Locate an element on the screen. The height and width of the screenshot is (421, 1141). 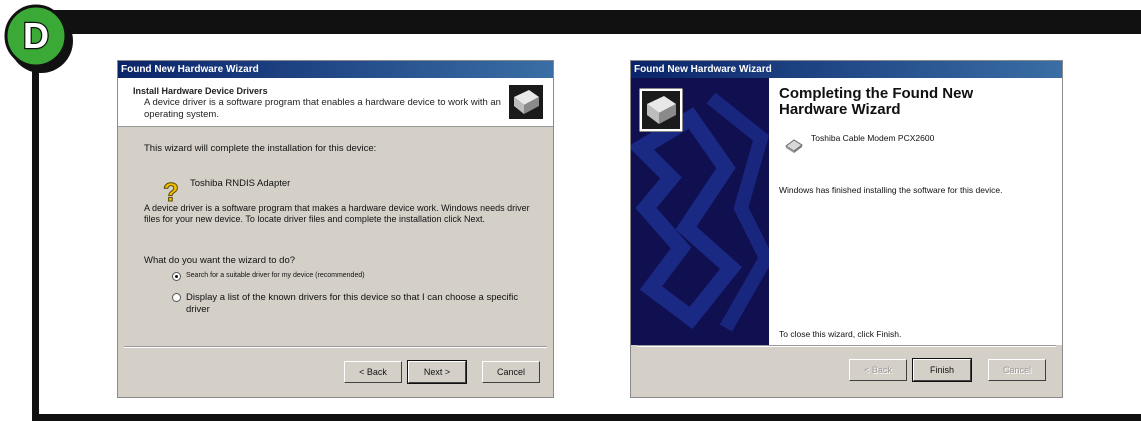
device-name: Toshiba Cable Modem PCX2600 is located at coordinates (873, 138).